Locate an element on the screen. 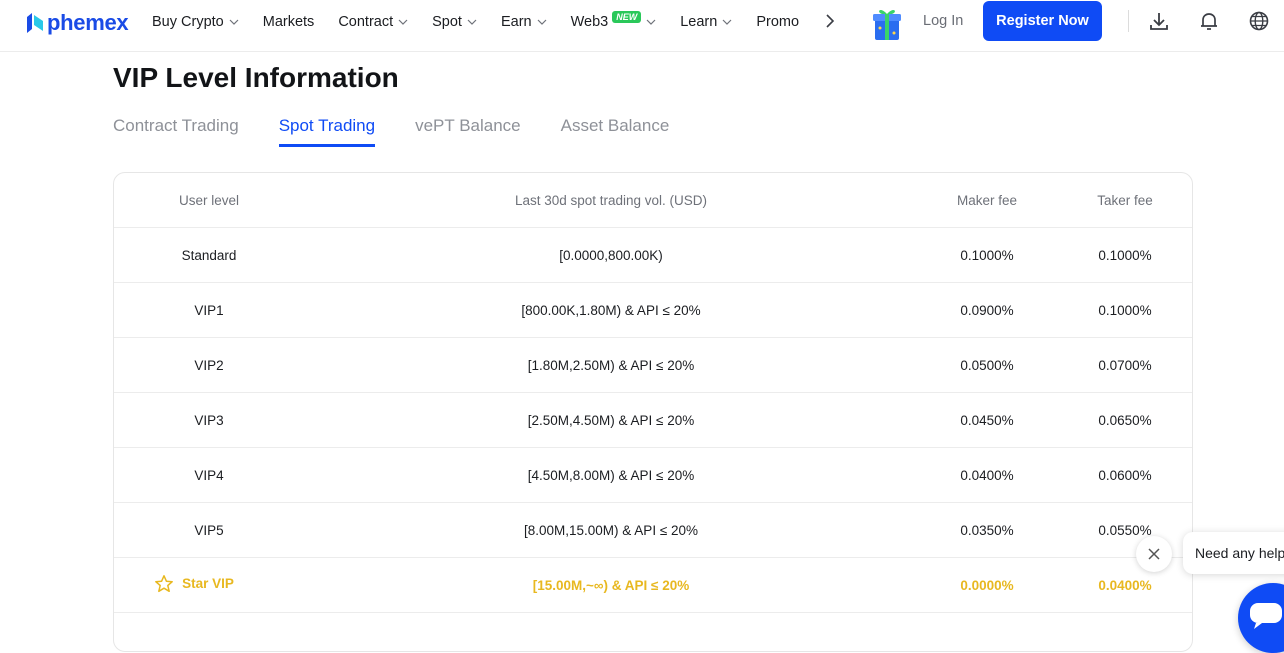 The width and height of the screenshot is (1284, 653). nav-item-spot: Spot is located at coordinates (454, 22).